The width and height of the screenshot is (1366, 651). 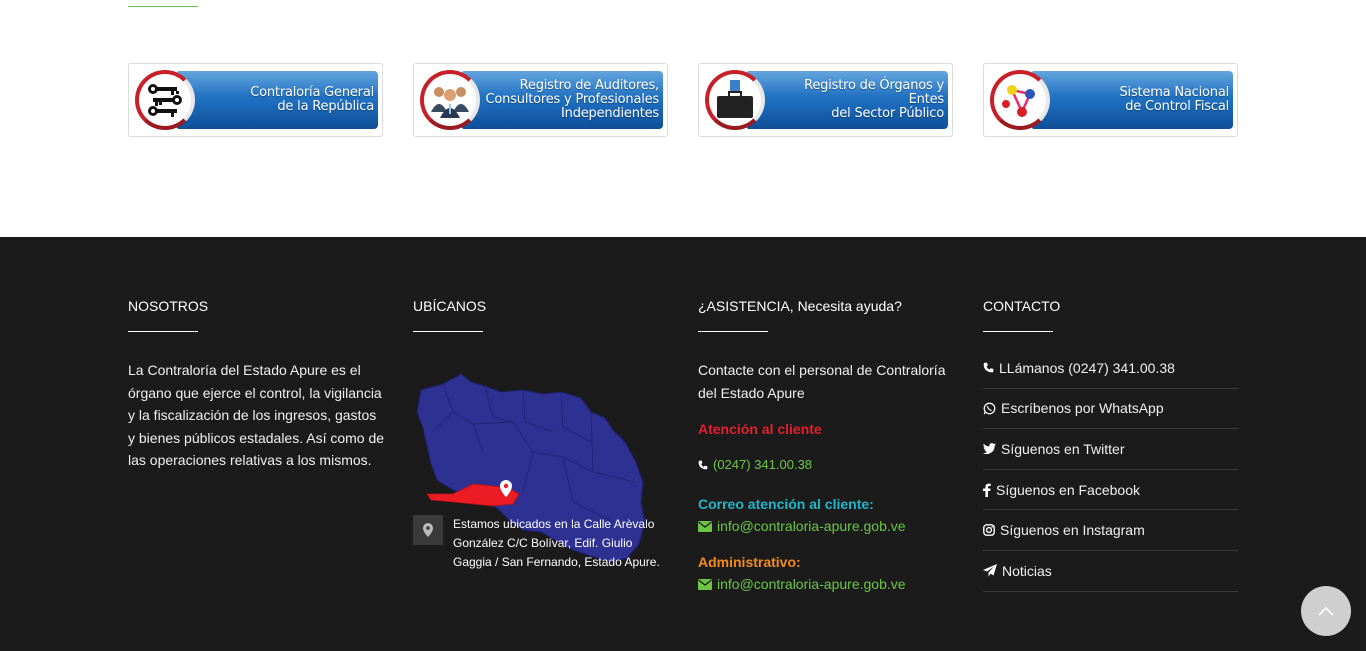 What do you see at coordinates (989, 449) in the screenshot?
I see `twitter-icon` at bounding box center [989, 449].